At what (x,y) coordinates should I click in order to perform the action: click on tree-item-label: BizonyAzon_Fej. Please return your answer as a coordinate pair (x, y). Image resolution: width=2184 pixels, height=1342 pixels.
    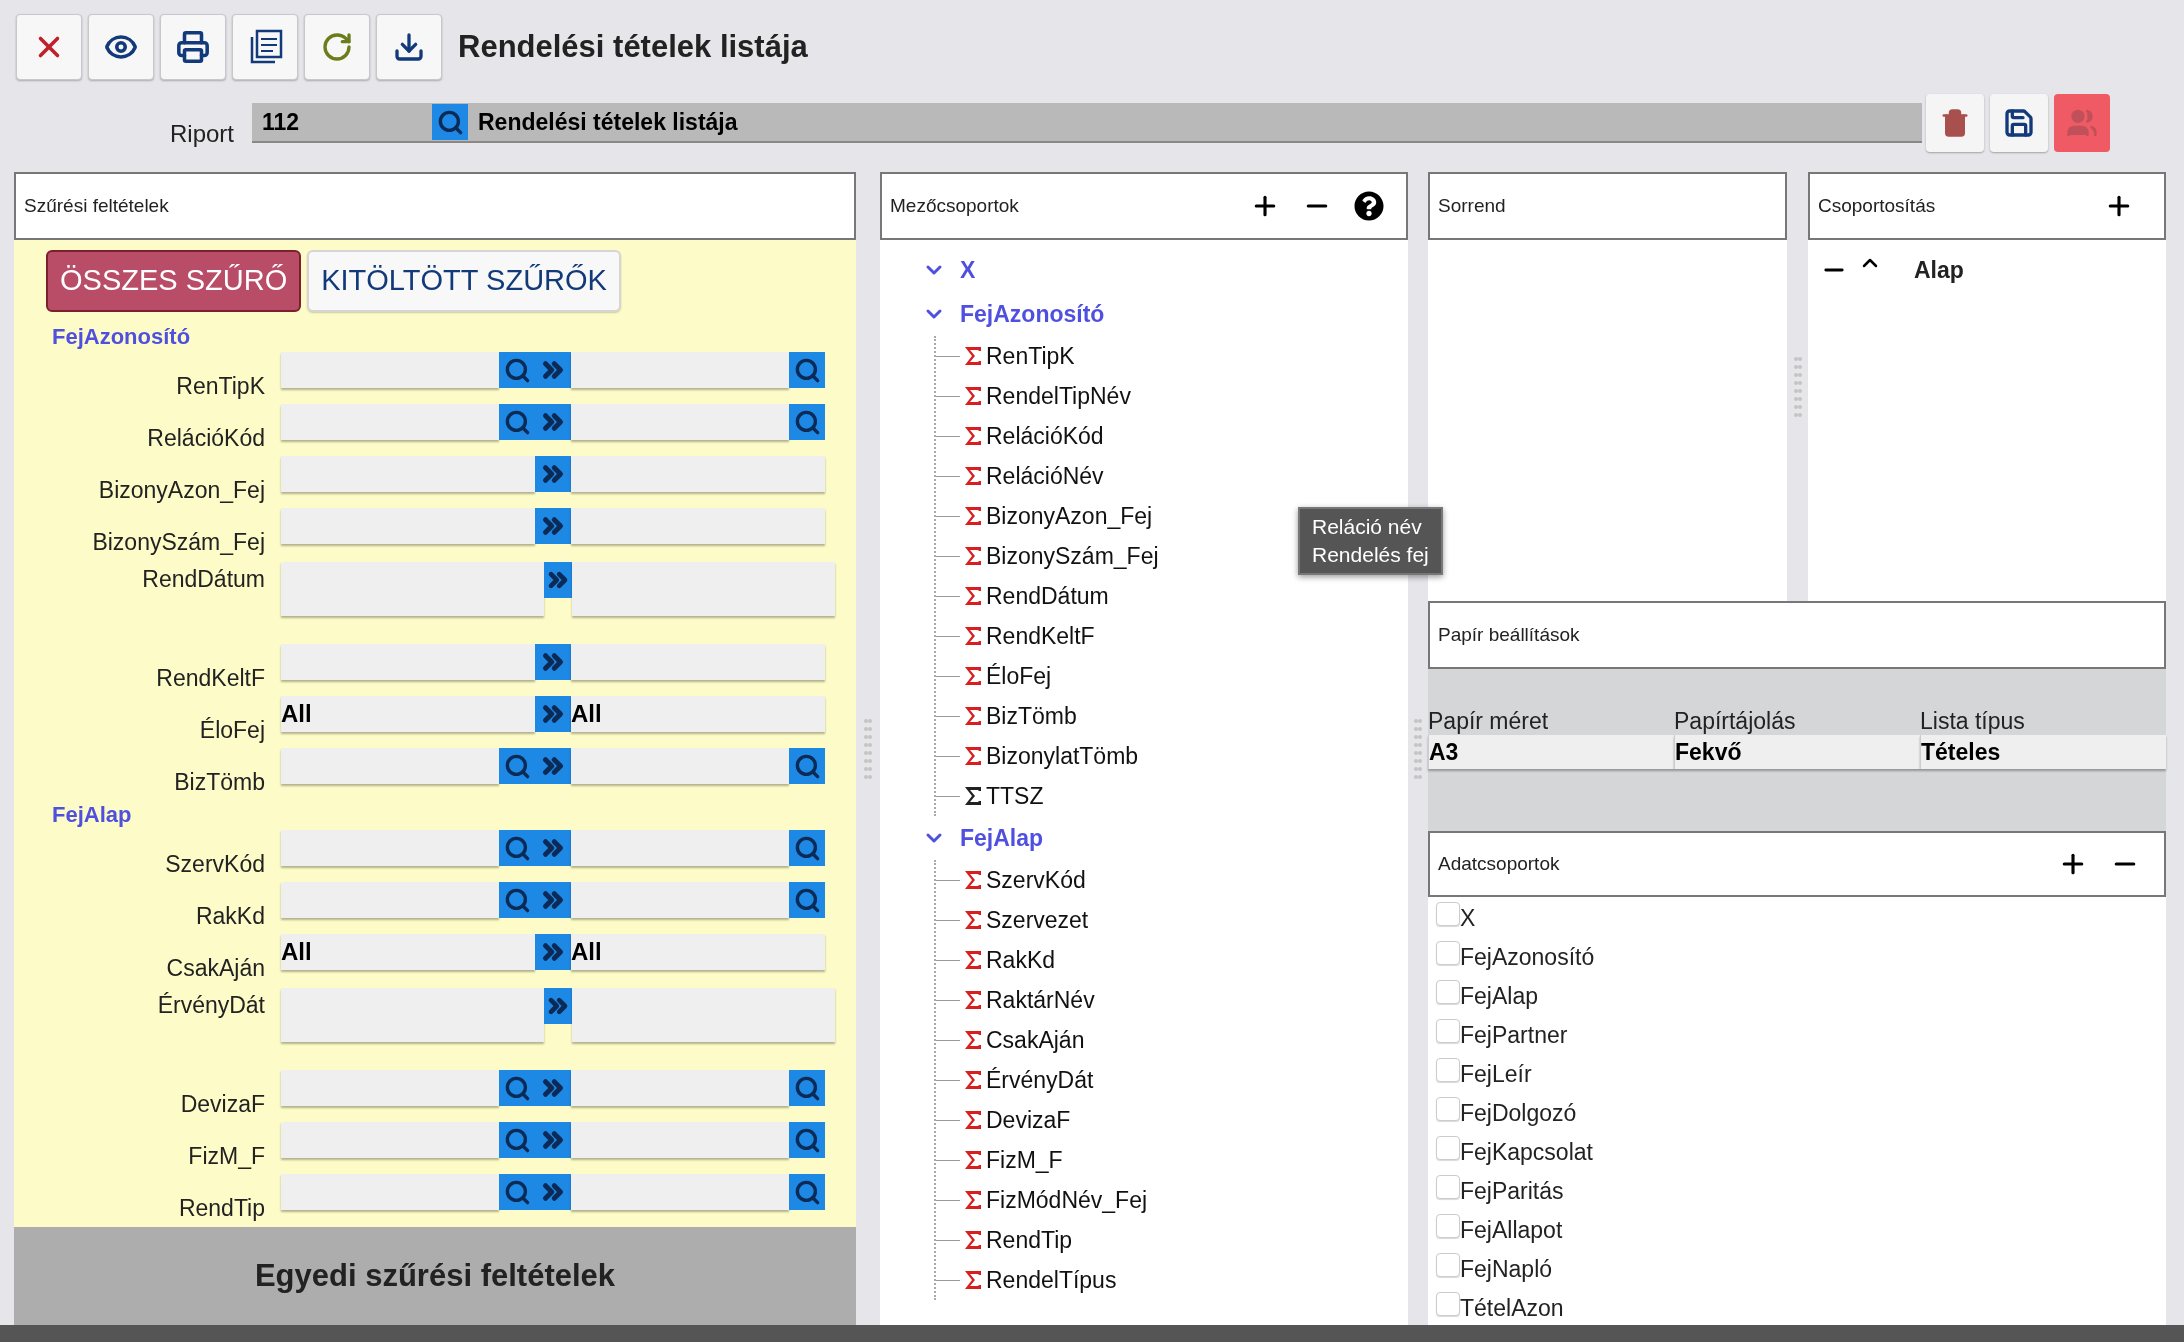
    Looking at the image, I should click on (1069, 516).